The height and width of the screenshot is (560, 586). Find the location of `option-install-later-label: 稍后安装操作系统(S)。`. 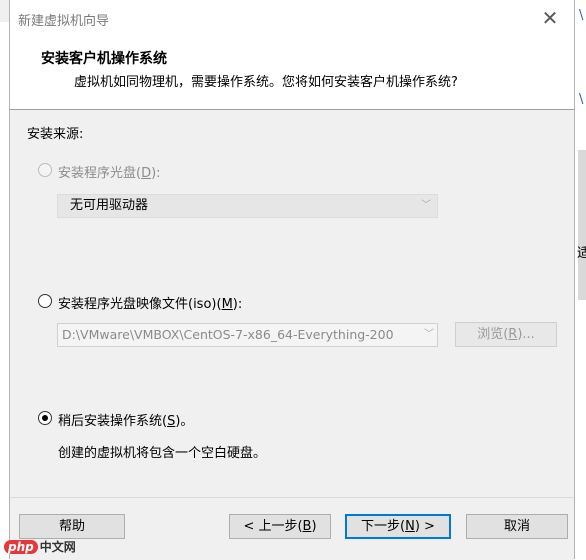

option-install-later-label: 稍后安装操作系统(S)。 is located at coordinates (126, 421).